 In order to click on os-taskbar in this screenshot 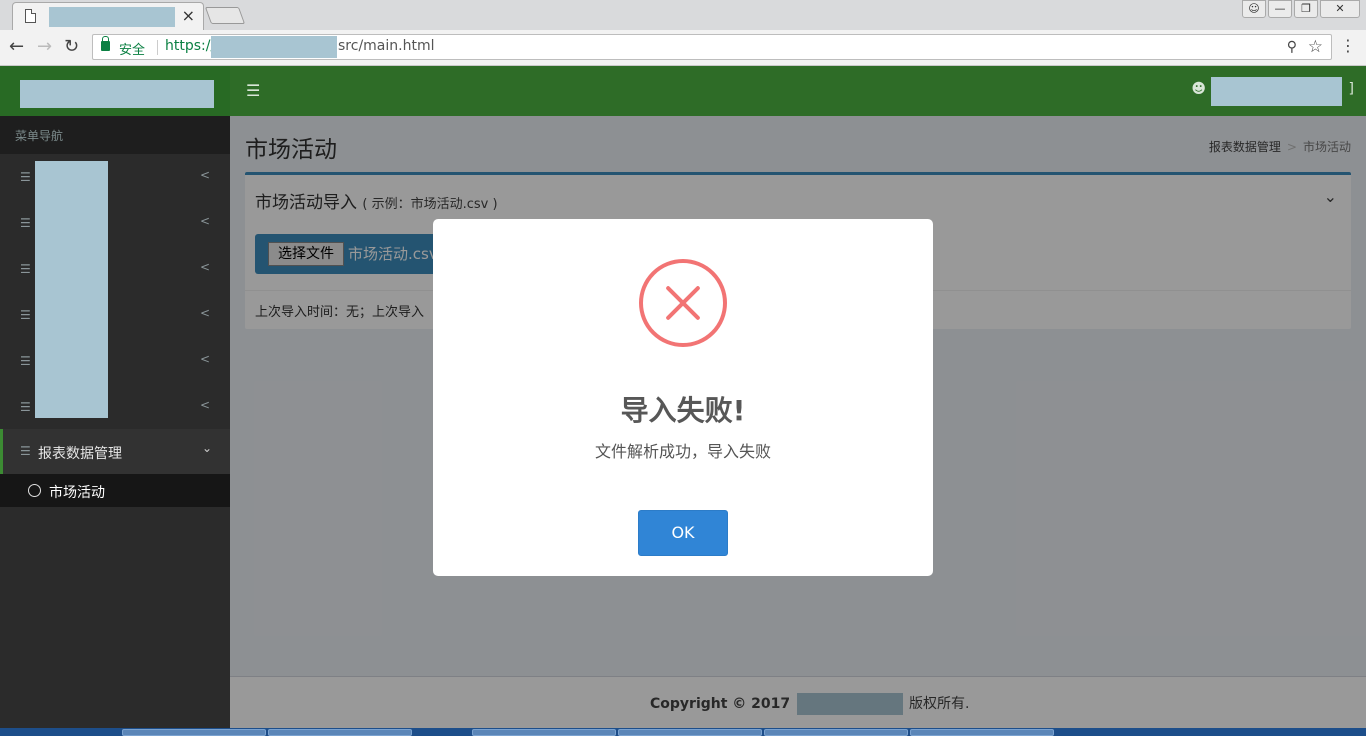, I will do `click(683, 732)`.